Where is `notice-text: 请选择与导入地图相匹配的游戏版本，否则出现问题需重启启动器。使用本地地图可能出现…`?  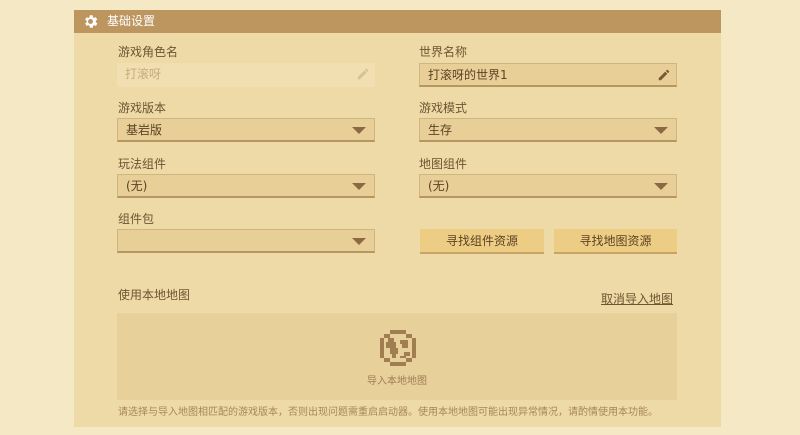
notice-text: 请选择与导入地图相匹配的游戏版本，否则出现问题需重启启动器。使用本地地图可能出现… is located at coordinates (388, 412).